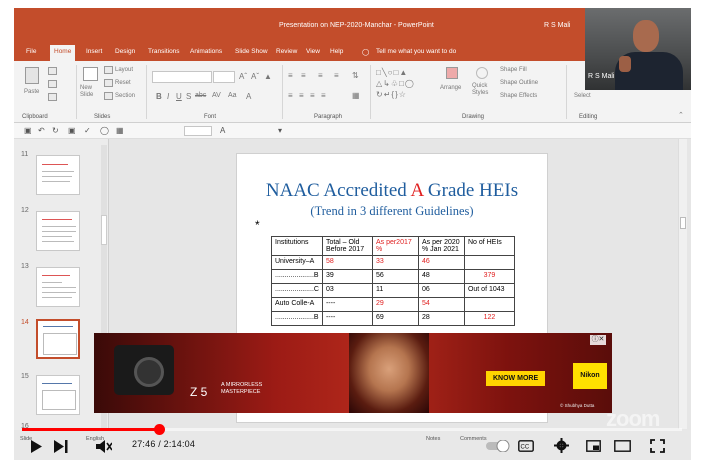  What do you see at coordinates (87, 91) in the screenshot?
I see `new-slide-label: New Slide` at bounding box center [87, 91].